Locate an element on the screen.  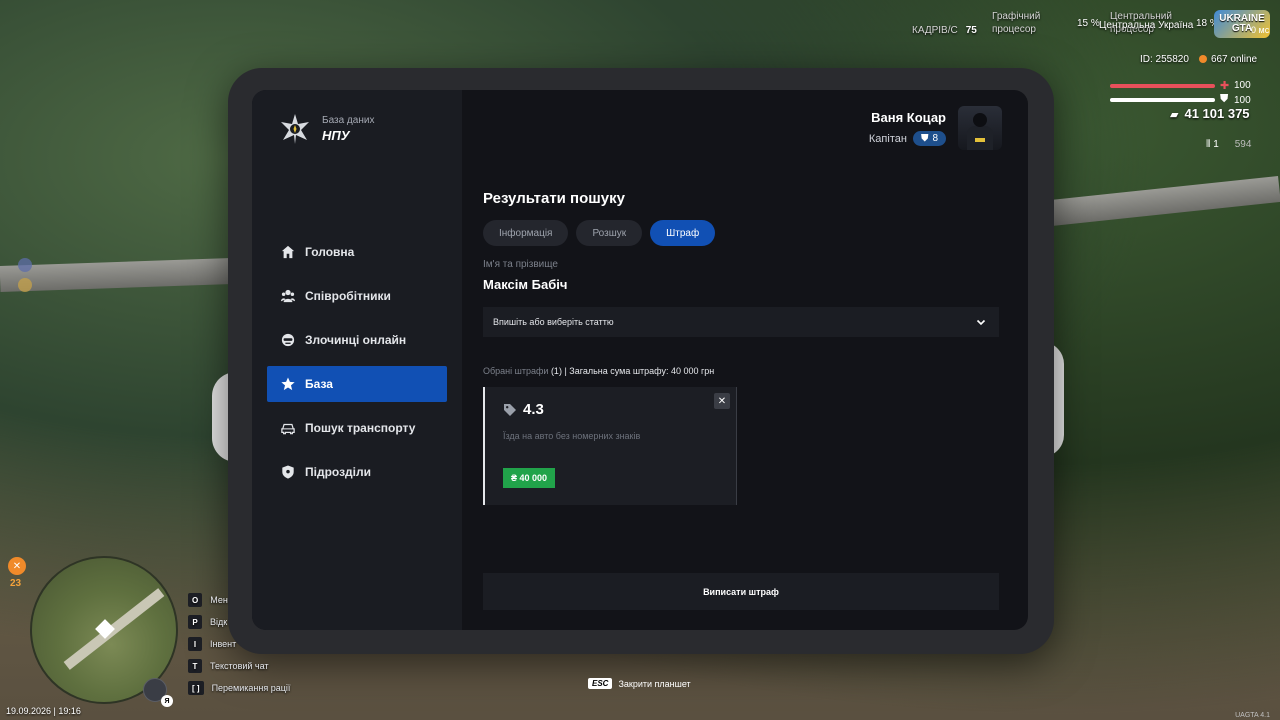
summary-label: Обрані штрафи is located at coordinates (516, 371).